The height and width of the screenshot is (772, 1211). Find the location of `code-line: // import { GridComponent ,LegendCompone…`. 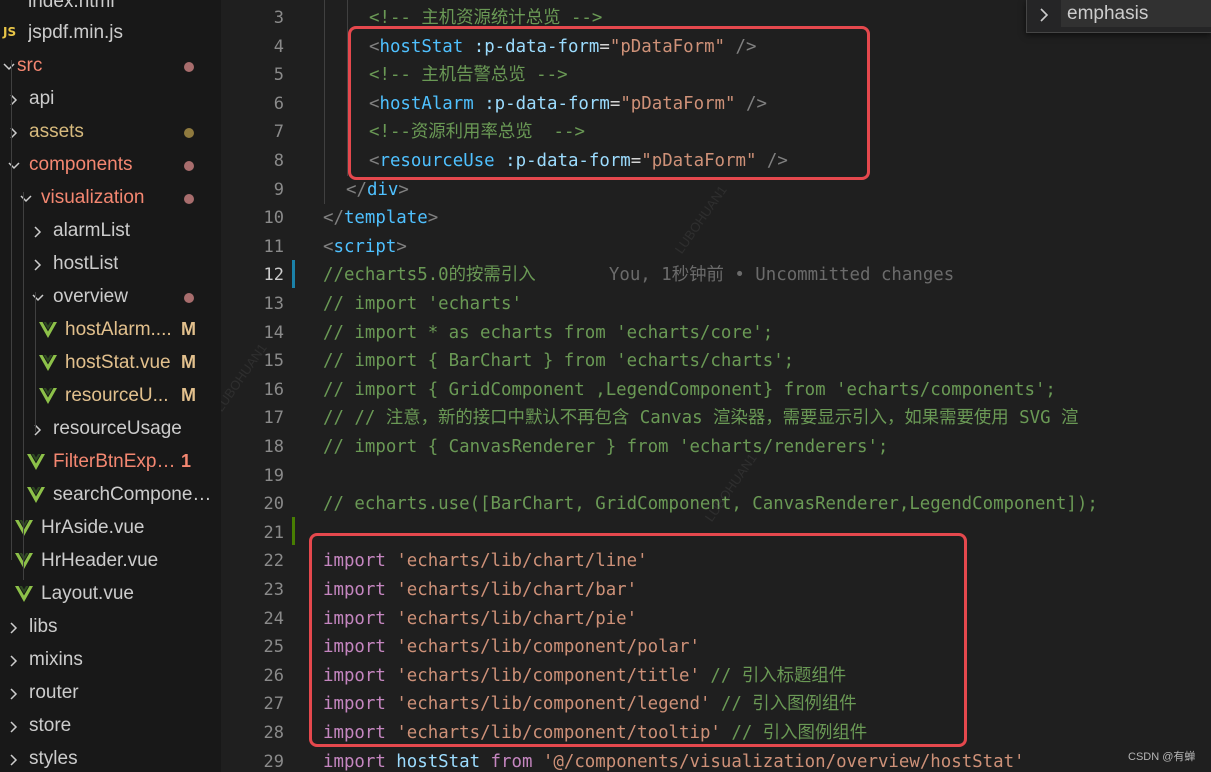

code-line: // import { GridComponent ,LegendCompone… is located at coordinates (689, 390).